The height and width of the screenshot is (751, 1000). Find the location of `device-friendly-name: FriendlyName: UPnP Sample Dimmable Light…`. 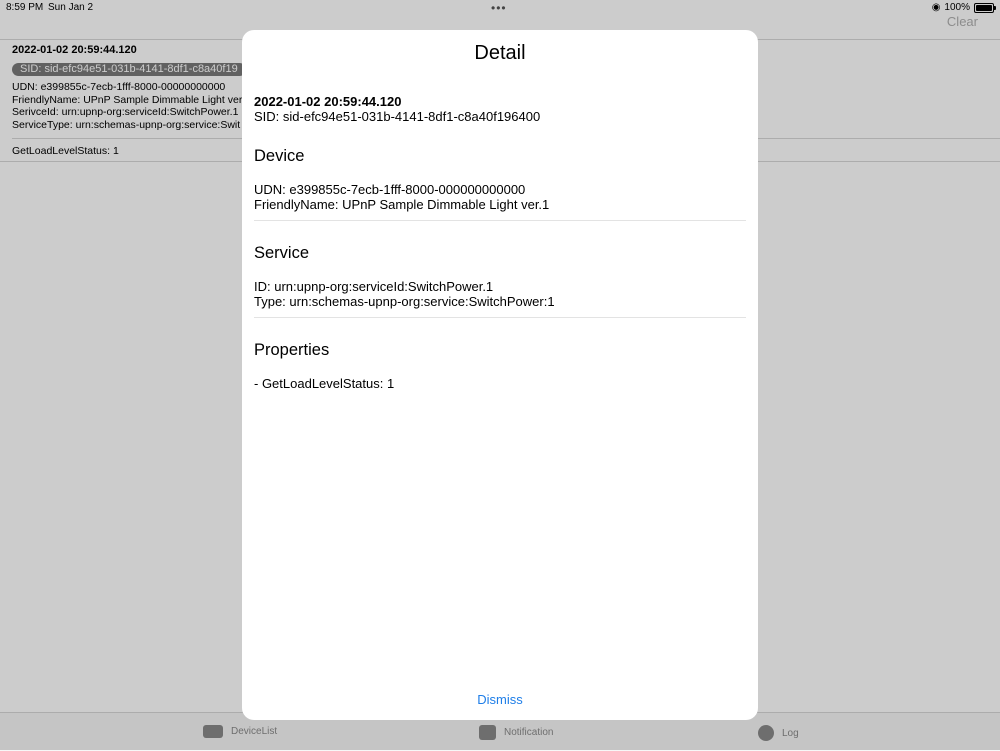

device-friendly-name: FriendlyName: UPnP Sample Dimmable Light… is located at coordinates (402, 204).